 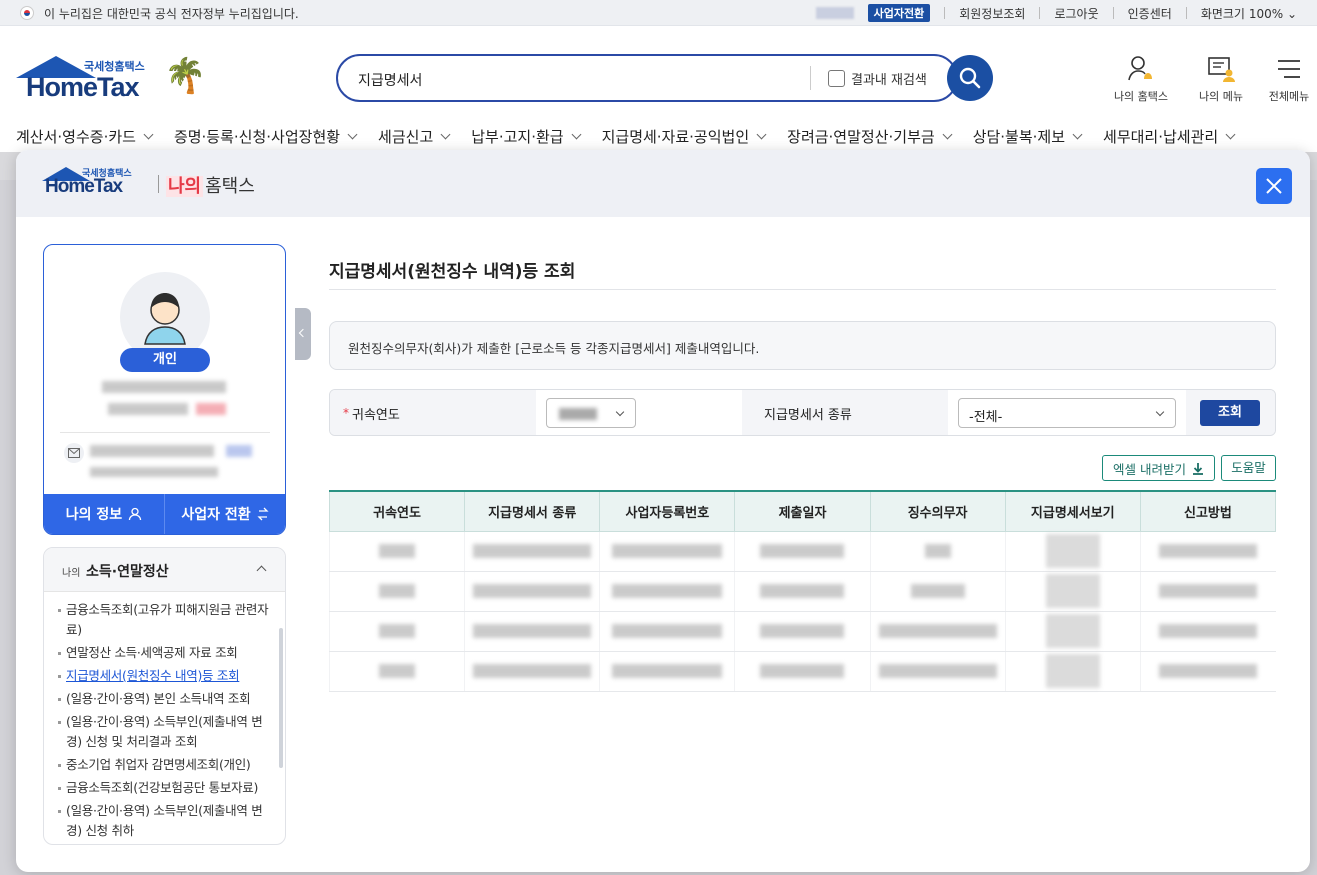 I want to click on hometax-logo: 국세청홈택스 HomeTax, so click(x=97, y=184).